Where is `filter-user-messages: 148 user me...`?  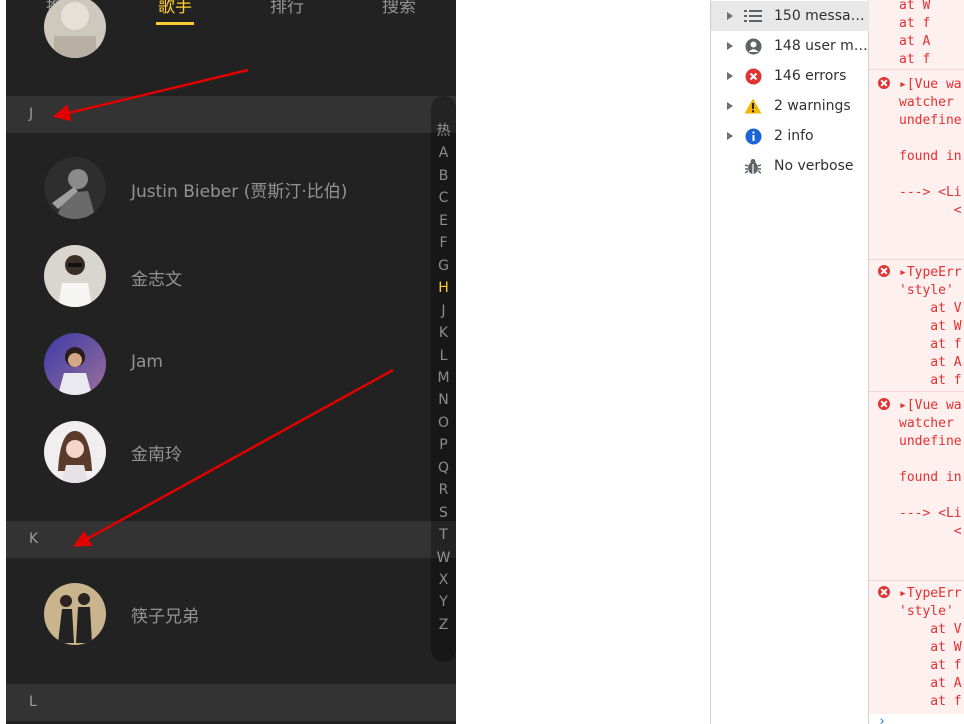
filter-user-messages: 148 user me... is located at coordinates (790, 46).